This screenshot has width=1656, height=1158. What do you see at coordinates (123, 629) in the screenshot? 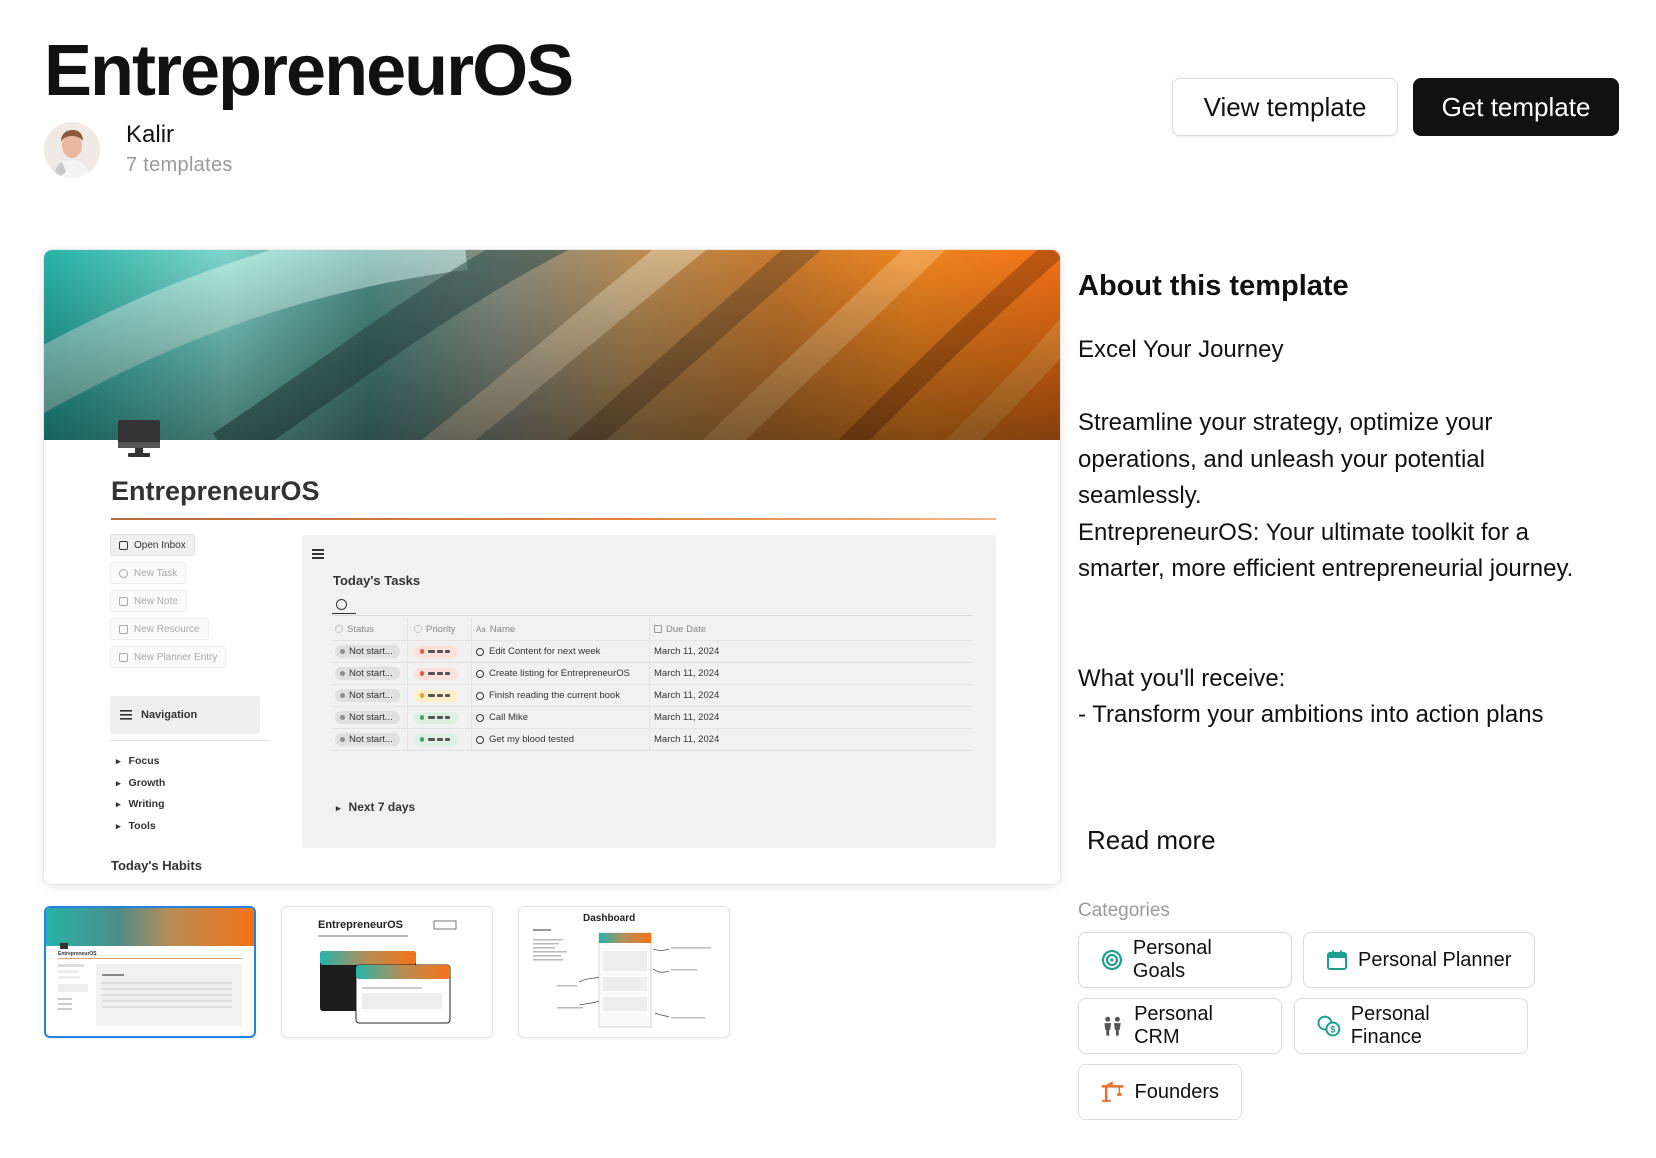
I see `link-icon` at bounding box center [123, 629].